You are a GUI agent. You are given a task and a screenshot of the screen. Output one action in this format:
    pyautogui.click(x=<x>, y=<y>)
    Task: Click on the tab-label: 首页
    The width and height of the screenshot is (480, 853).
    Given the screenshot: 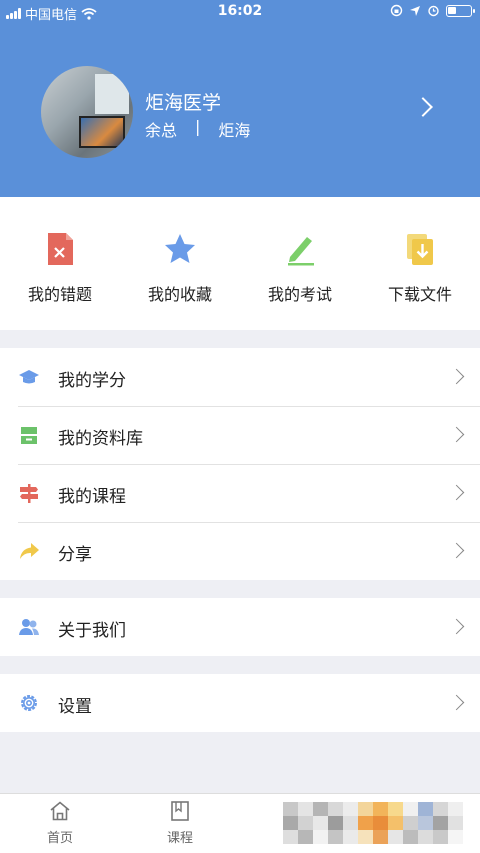 What is the action you would take?
    pyautogui.click(x=59, y=838)
    